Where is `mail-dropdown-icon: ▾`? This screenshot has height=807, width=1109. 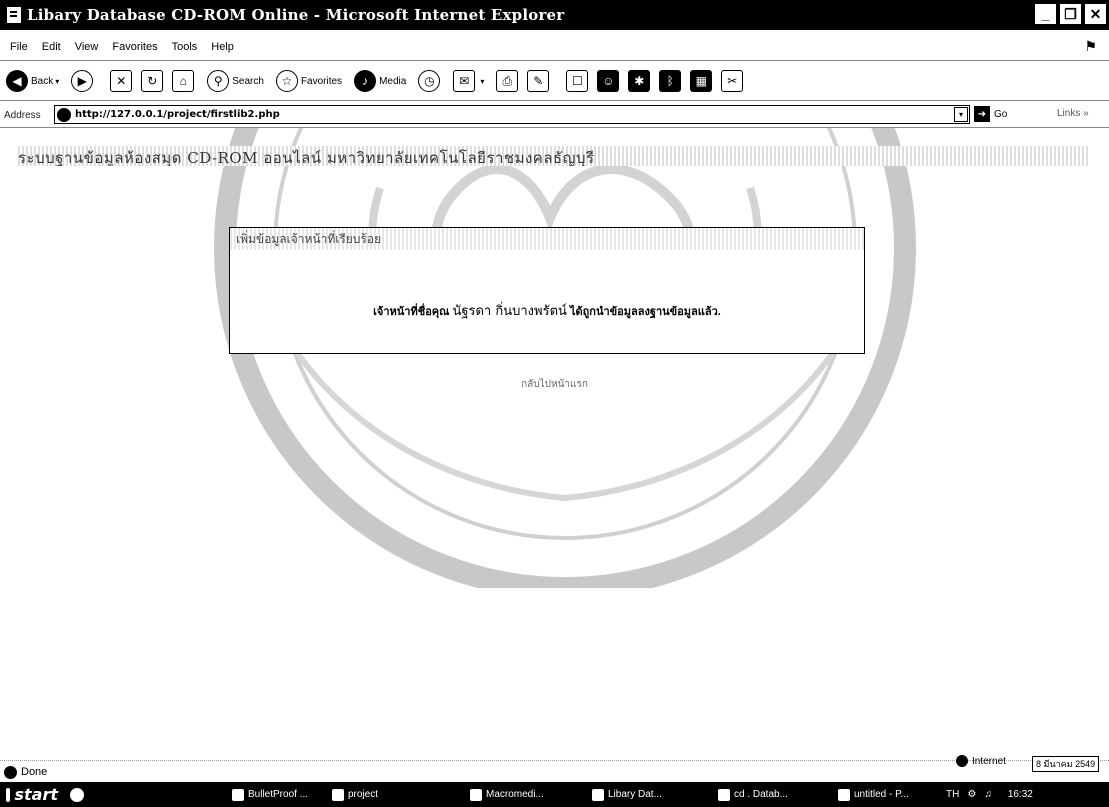 mail-dropdown-icon: ▾ is located at coordinates (482, 81).